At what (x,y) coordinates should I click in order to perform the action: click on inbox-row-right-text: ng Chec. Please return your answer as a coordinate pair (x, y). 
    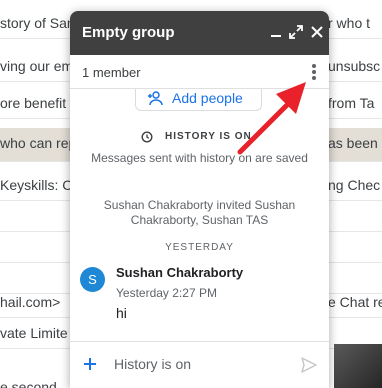
    Looking at the image, I should click on (354, 185).